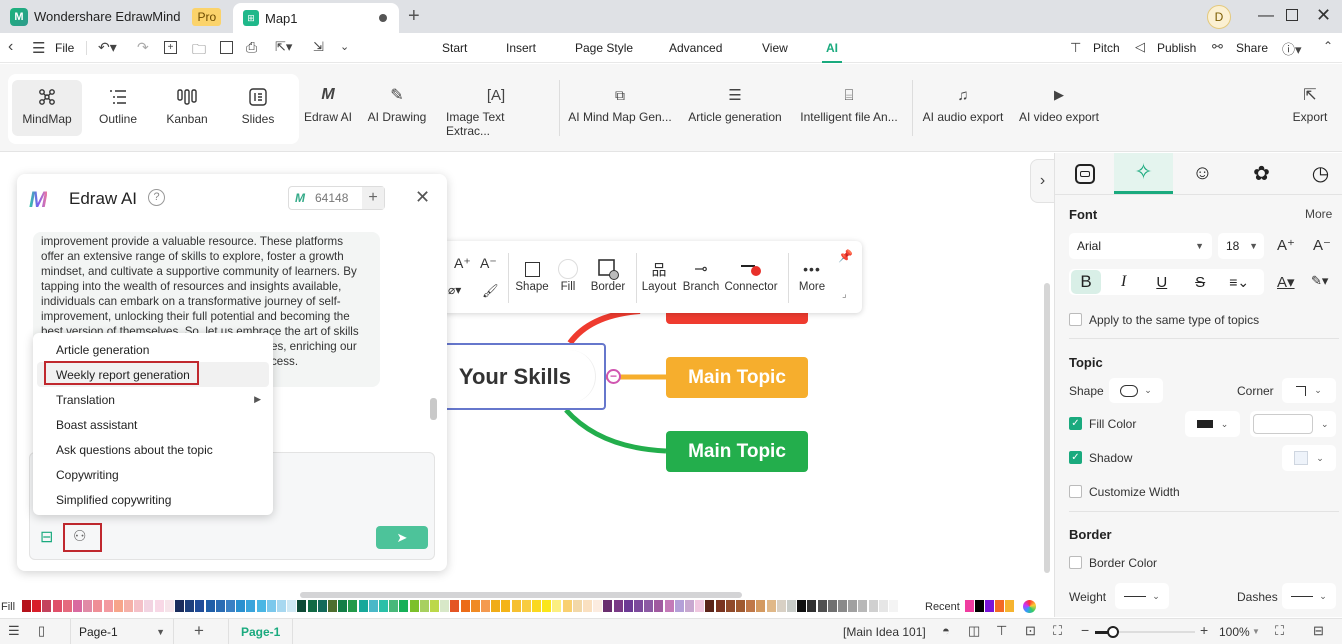 This screenshot has width=1342, height=644. I want to click on decrease-font-size-icon: A⁻, so click(1322, 245).